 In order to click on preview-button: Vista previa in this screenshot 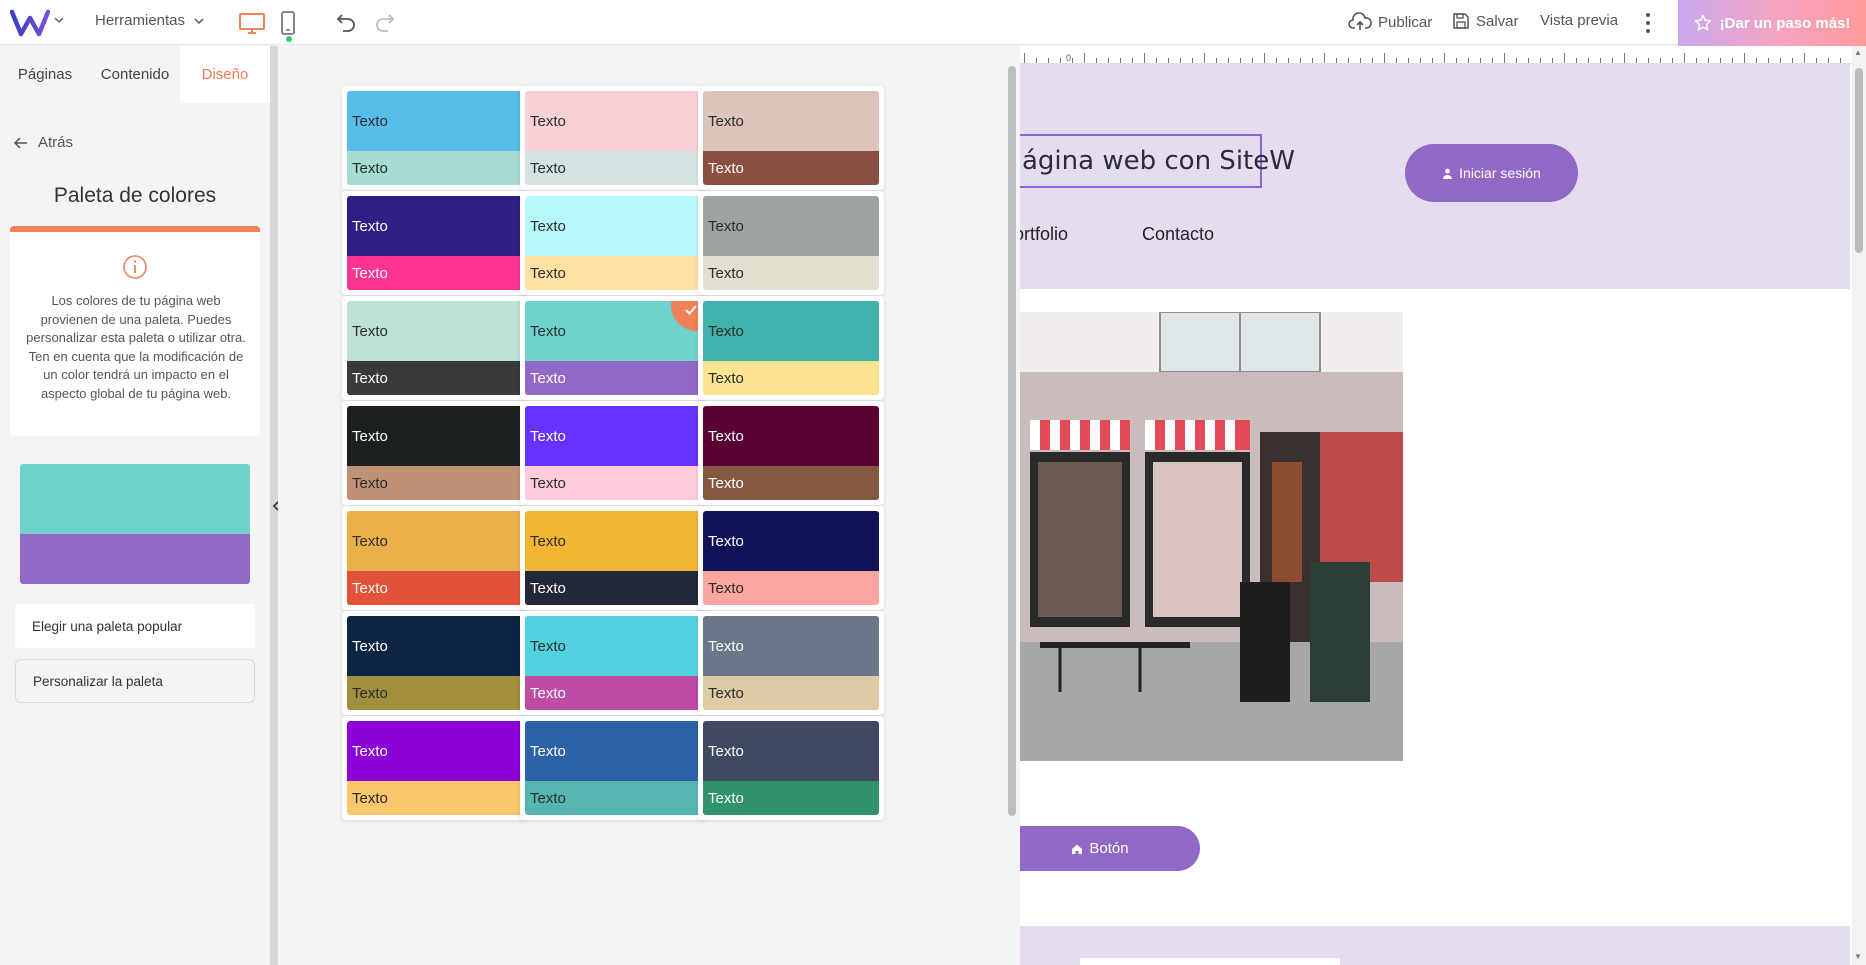, I will do `click(1579, 20)`.